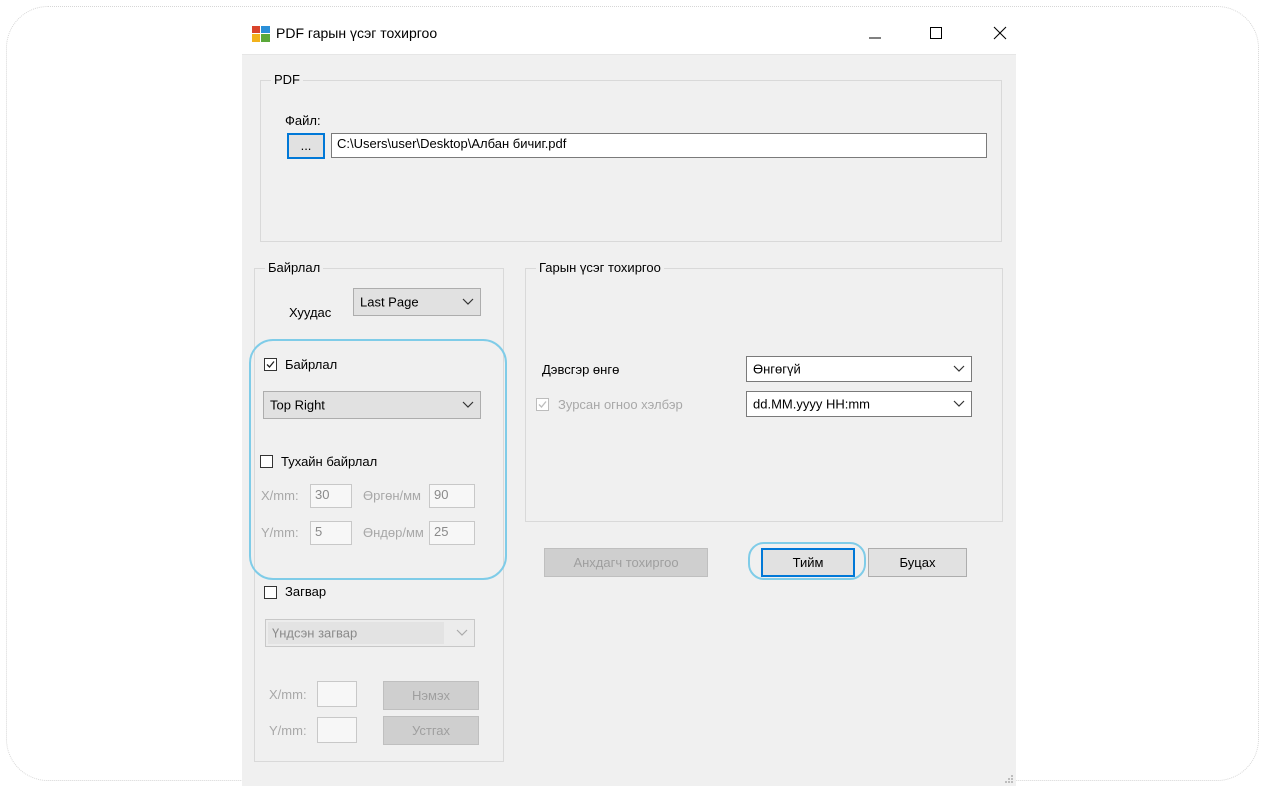 The image size is (1267, 787). Describe the element at coordinates (917, 562) in the screenshot. I see `cancel-button: Буцах` at that location.